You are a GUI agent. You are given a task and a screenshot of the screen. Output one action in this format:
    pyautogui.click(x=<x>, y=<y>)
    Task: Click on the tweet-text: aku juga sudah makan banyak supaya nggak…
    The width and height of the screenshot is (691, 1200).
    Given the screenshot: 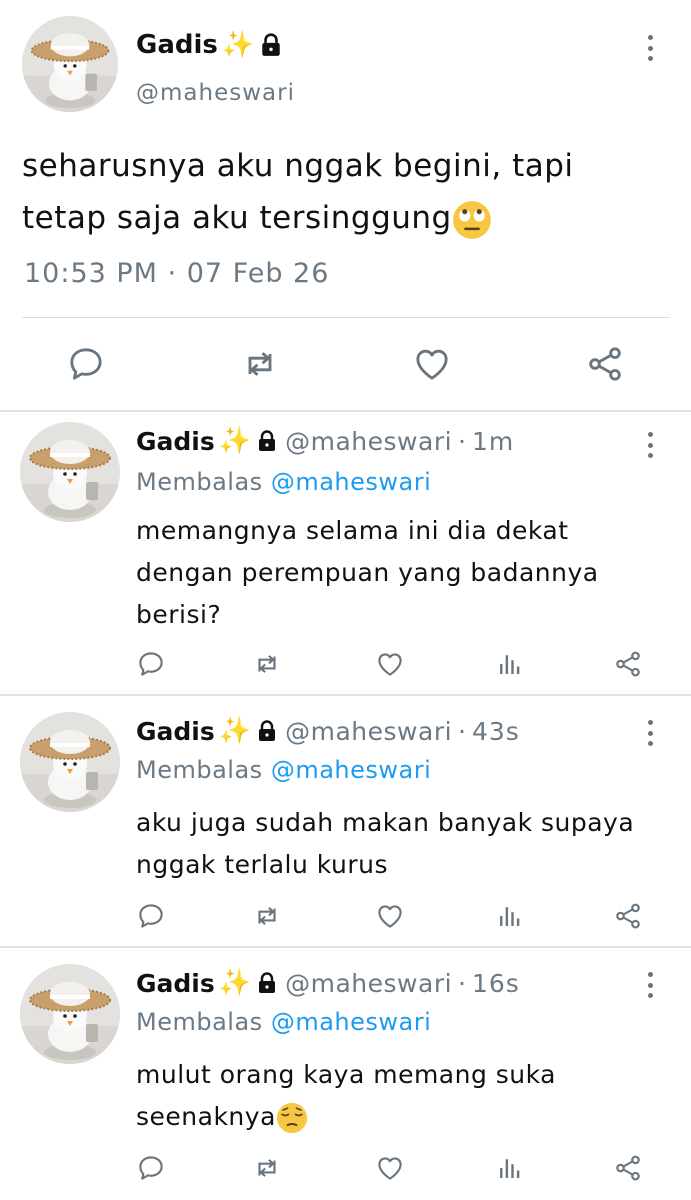 What is the action you would take?
    pyautogui.click(x=386, y=844)
    